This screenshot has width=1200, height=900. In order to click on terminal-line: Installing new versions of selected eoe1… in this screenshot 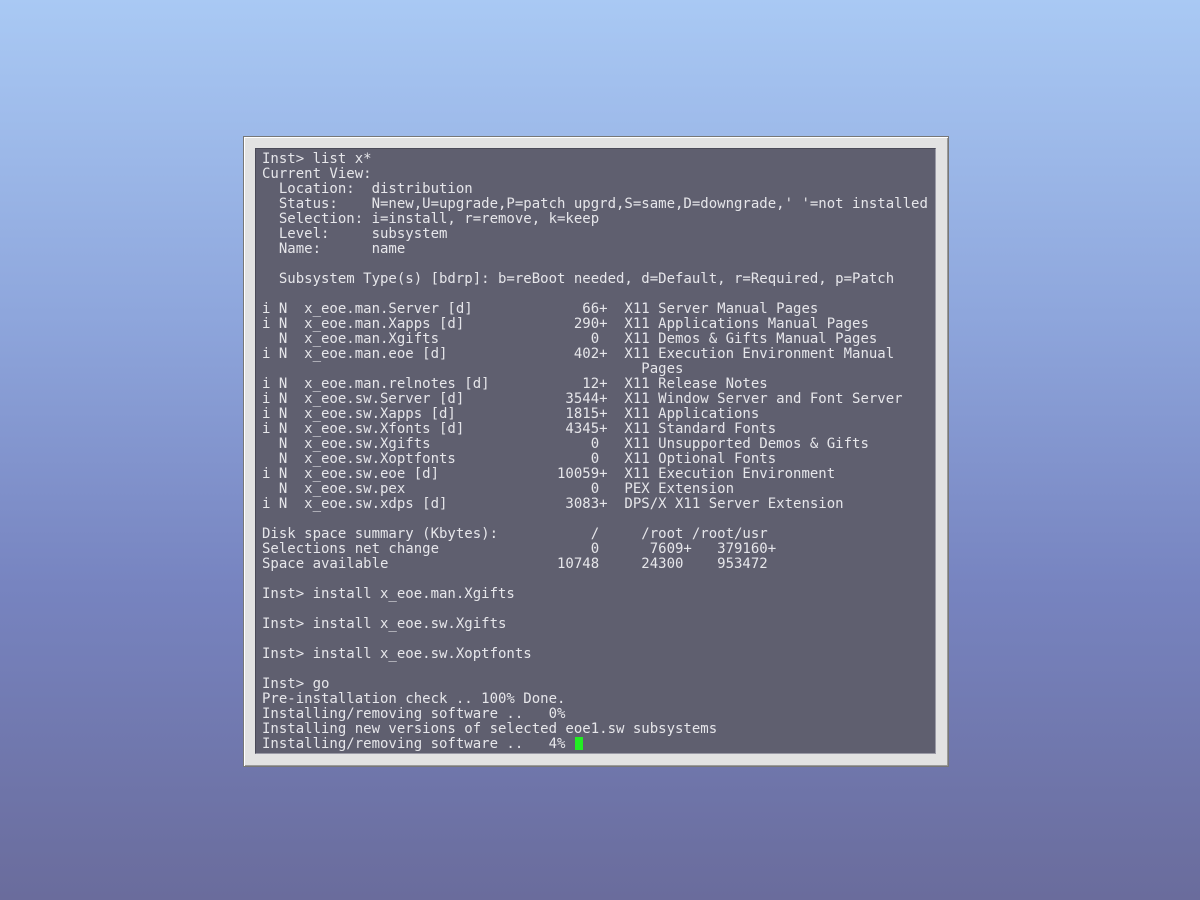, I will do `click(490, 729)`.